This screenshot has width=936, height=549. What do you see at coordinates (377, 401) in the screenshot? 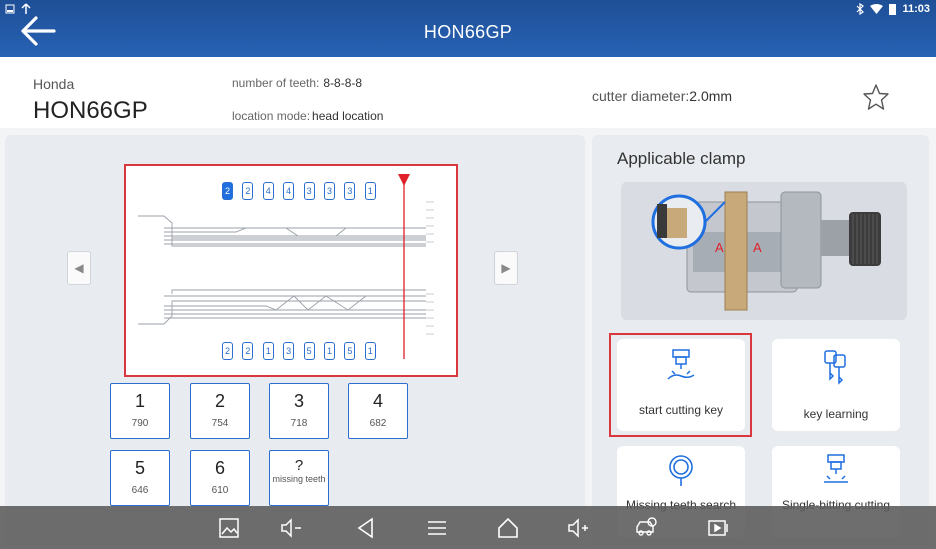
I see `keypad-number: 4` at bounding box center [377, 401].